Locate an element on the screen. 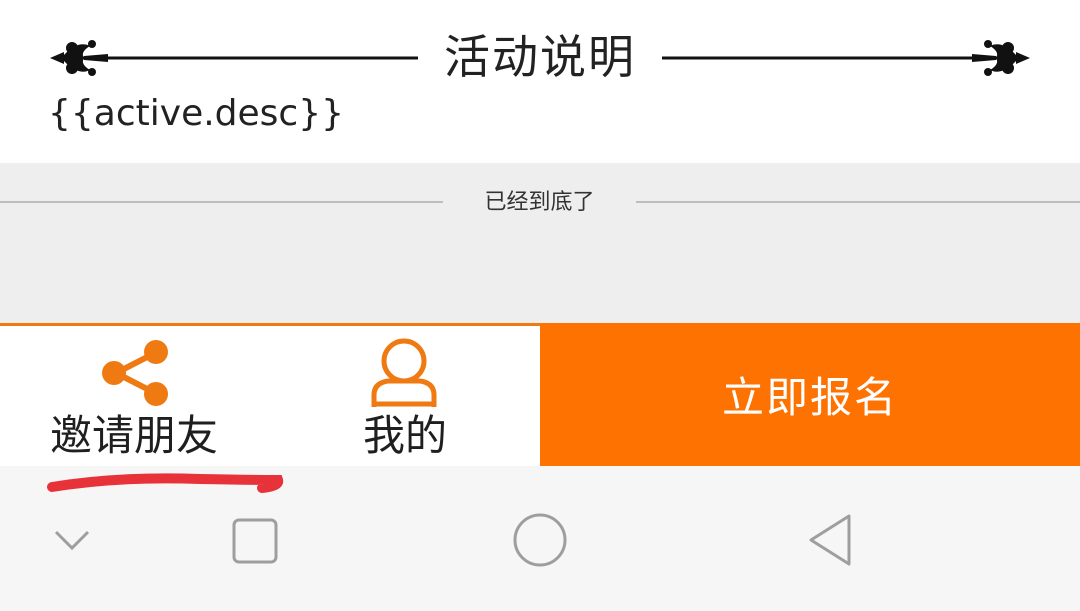 Image resolution: width=1080 pixels, height=611 pixels. red-underline-annotation is located at coordinates (165, 483).